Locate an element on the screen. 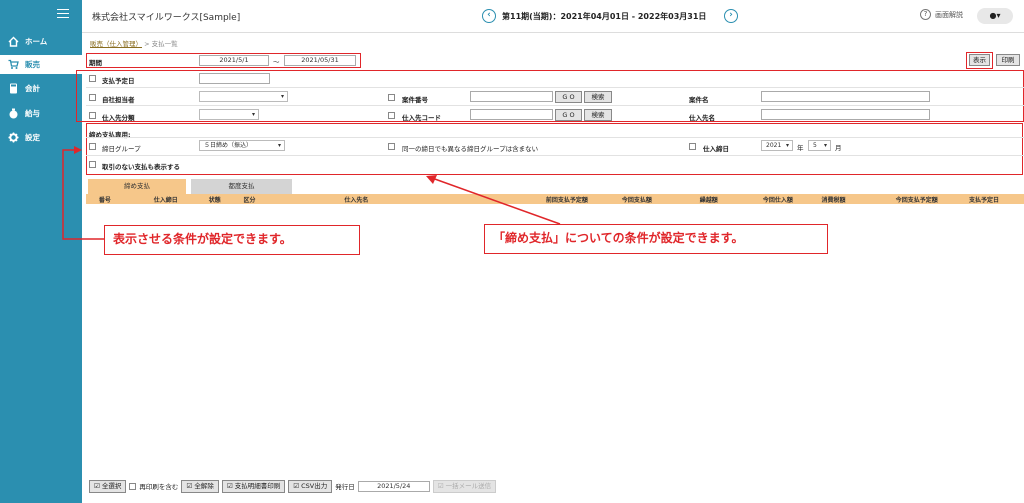  callout-closing-conditions: 「締め支払」についての条件が設定できます。 is located at coordinates (656, 239).